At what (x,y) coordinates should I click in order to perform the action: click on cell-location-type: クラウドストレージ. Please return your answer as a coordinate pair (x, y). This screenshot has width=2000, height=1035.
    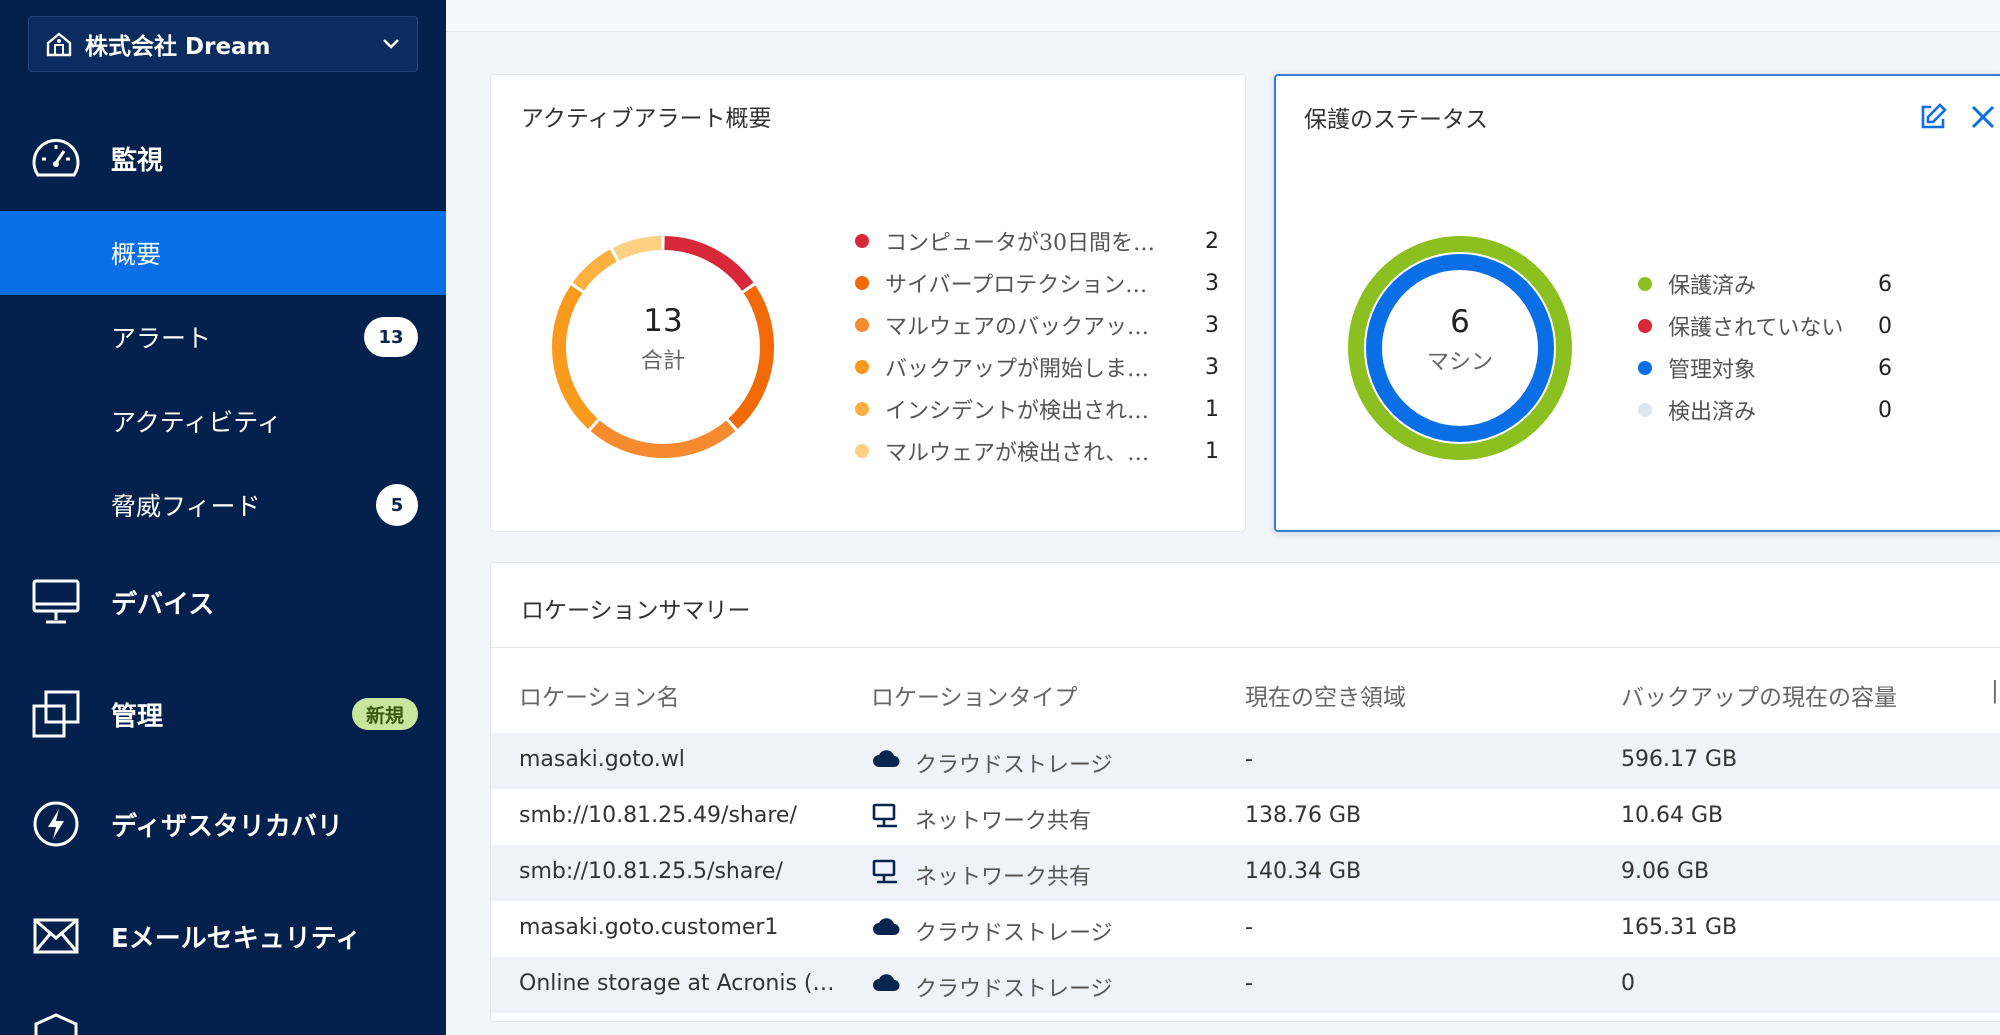
    Looking at the image, I should click on (992, 987).